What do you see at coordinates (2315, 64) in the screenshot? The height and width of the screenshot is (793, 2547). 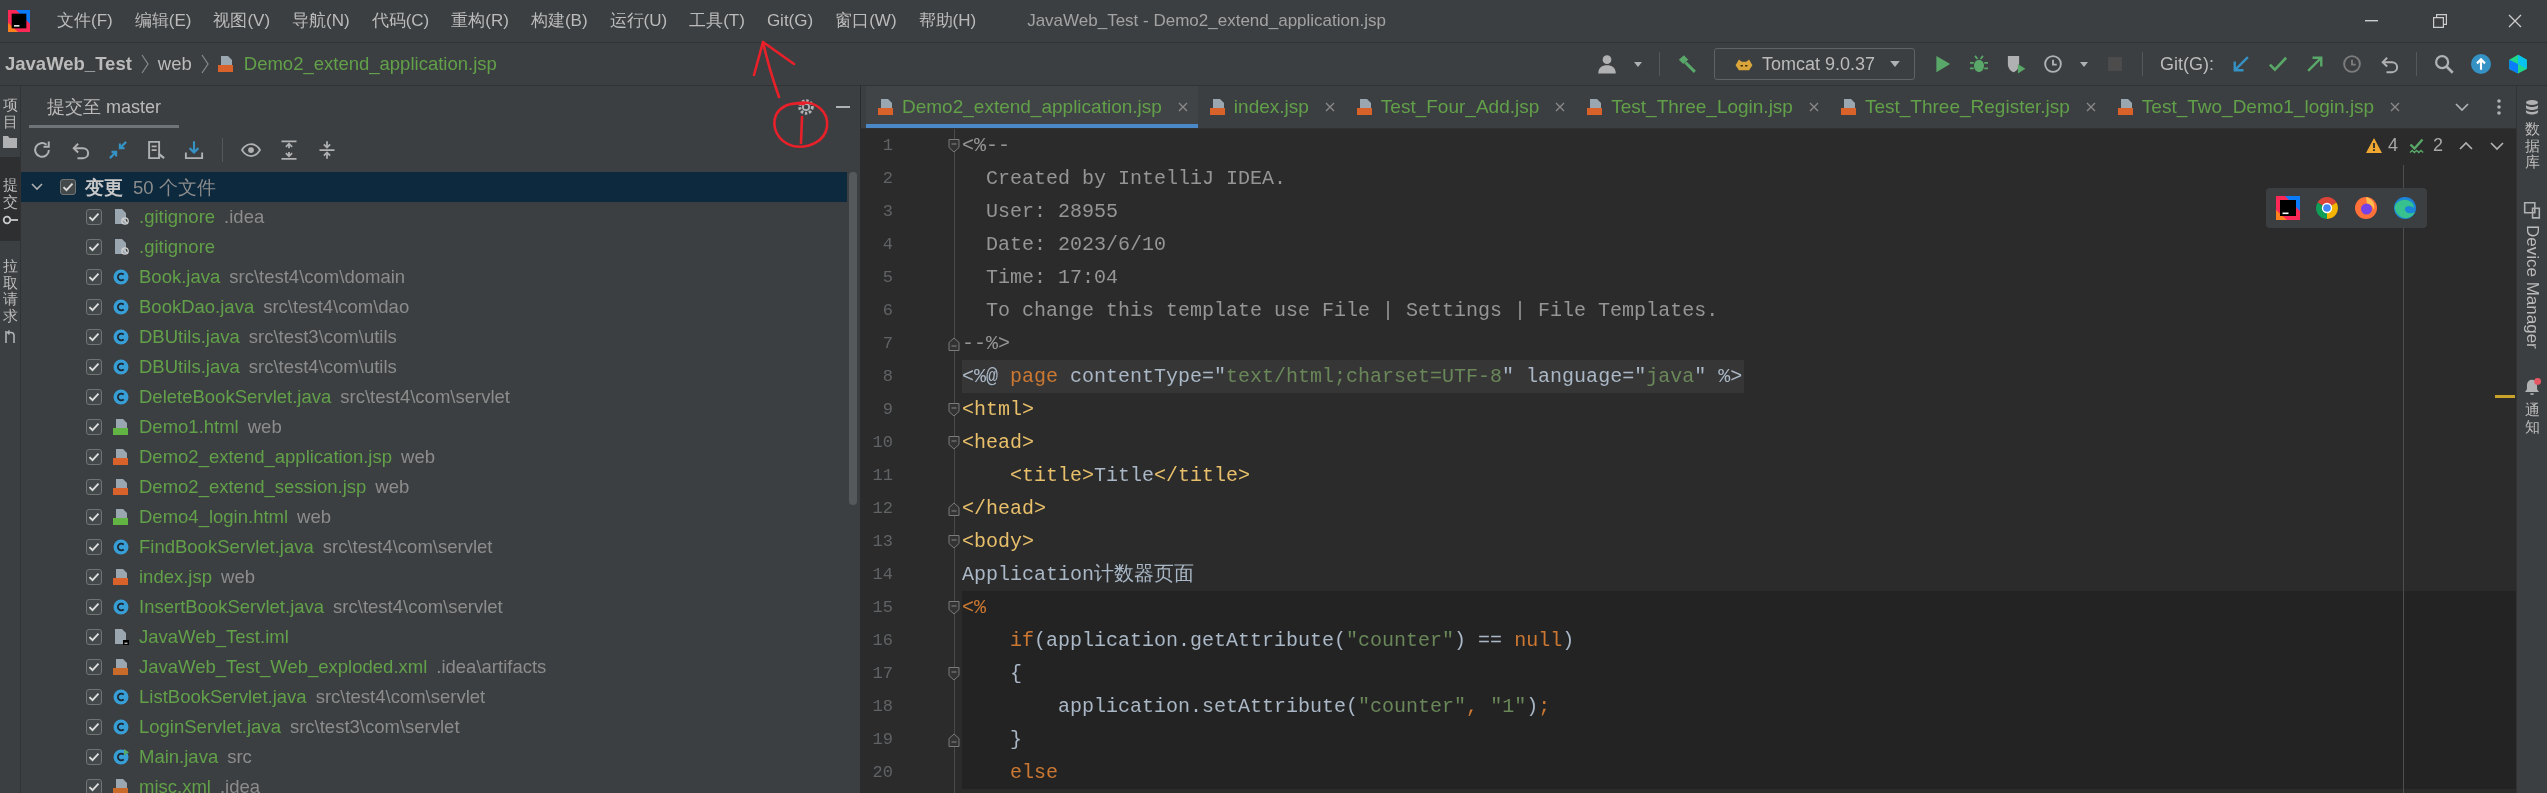 I see `arrow-up-right-icon` at bounding box center [2315, 64].